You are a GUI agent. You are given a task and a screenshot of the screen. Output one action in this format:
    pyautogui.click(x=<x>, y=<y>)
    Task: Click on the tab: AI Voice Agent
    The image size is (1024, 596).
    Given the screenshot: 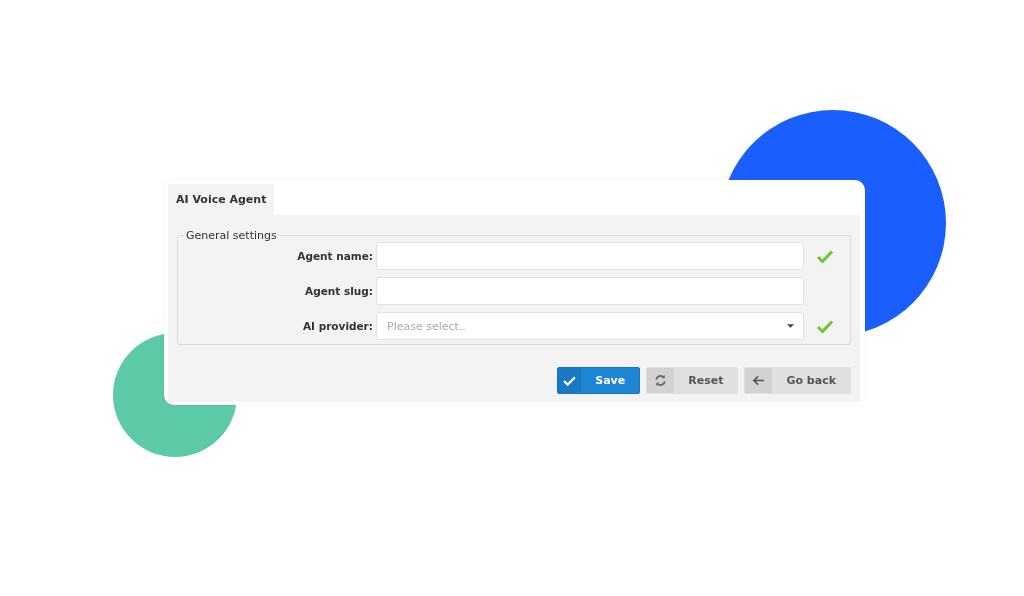 What is the action you would take?
    pyautogui.click(x=221, y=199)
    